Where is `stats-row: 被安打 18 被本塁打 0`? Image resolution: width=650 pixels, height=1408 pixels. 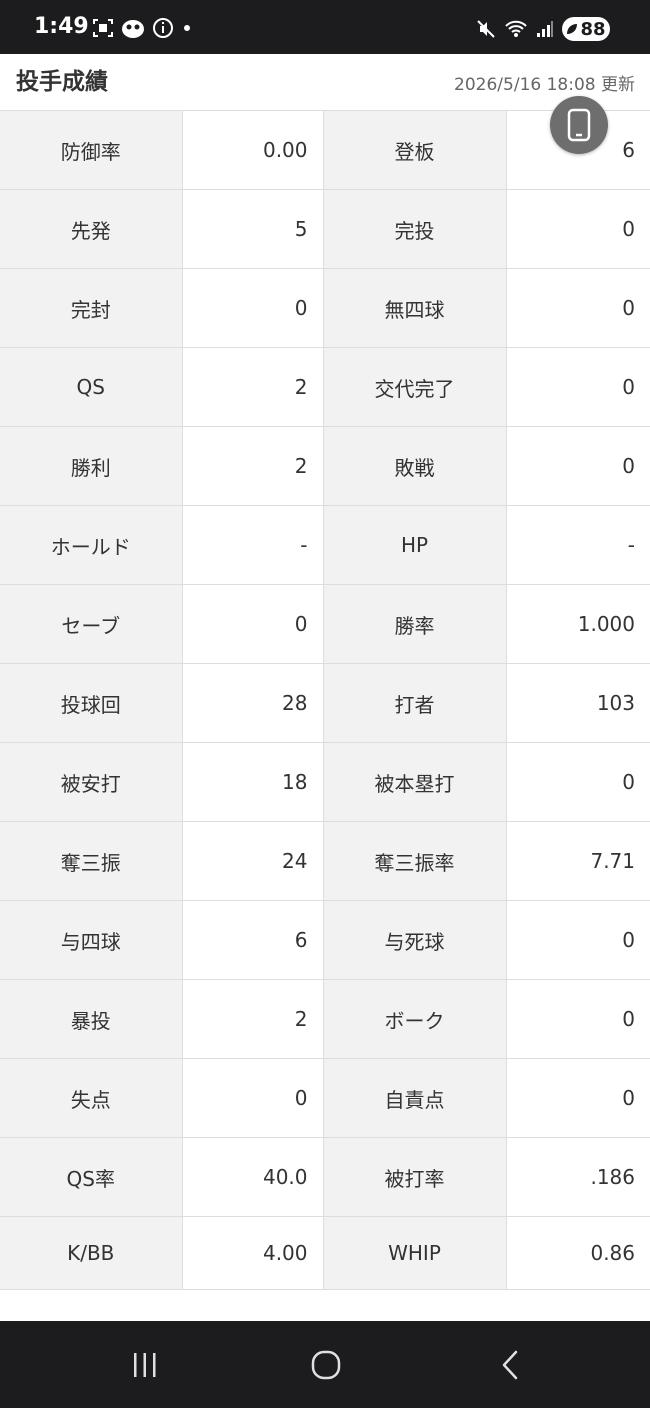
stats-row: 被安打 18 被本塁打 0 is located at coordinates (325, 782).